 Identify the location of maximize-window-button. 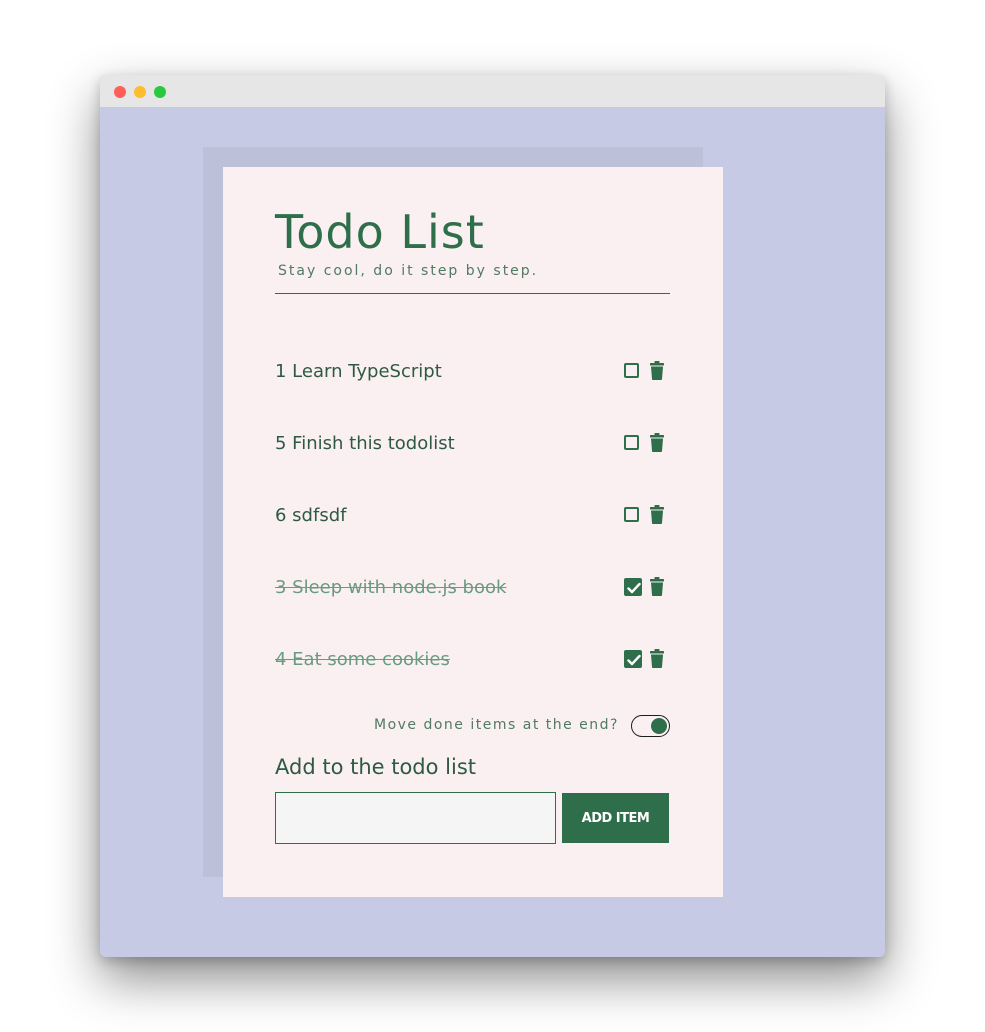
(160, 92).